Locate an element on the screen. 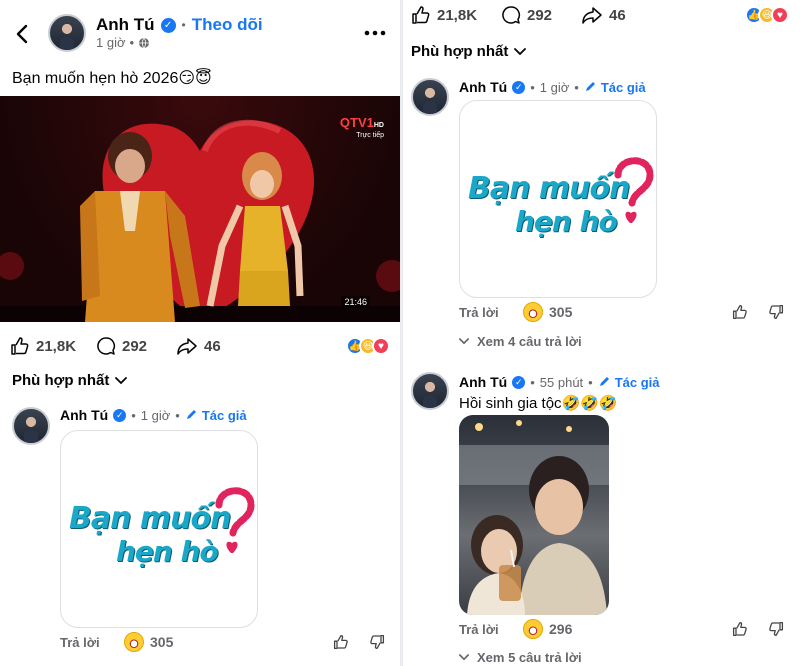 Image resolution: width=800 pixels, height=666 pixels. channel-name: QTV1 is located at coordinates (356, 122).